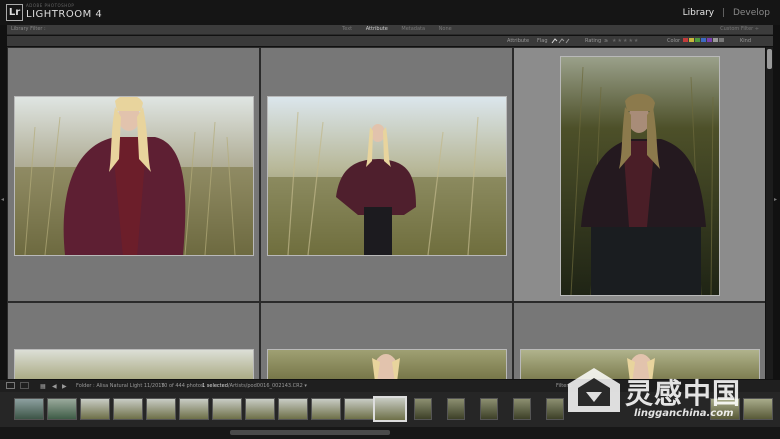 Image resolution: width=780 pixels, height=439 pixels. I want to click on attribute-label: Attribute, so click(518, 41).